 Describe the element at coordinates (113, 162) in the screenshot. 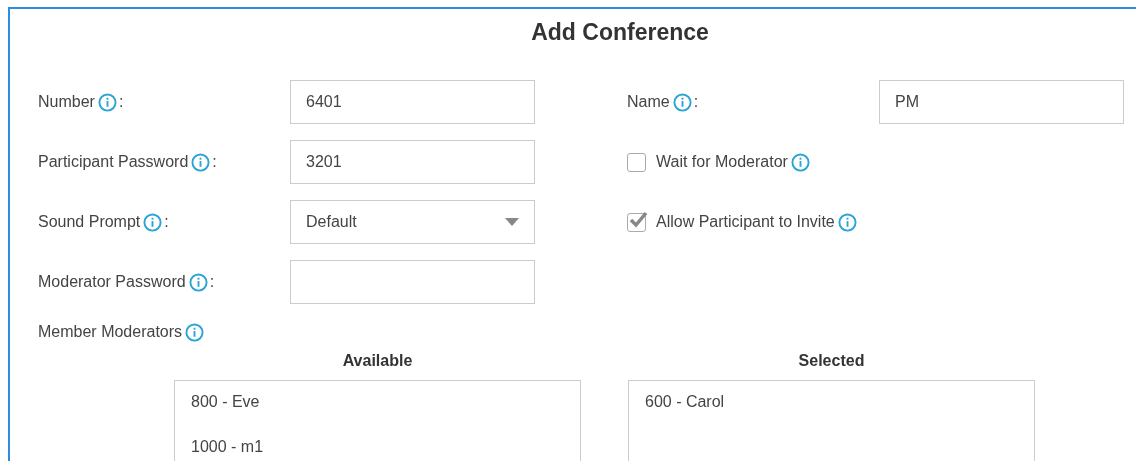

I see `field-label: Participant Password` at that location.